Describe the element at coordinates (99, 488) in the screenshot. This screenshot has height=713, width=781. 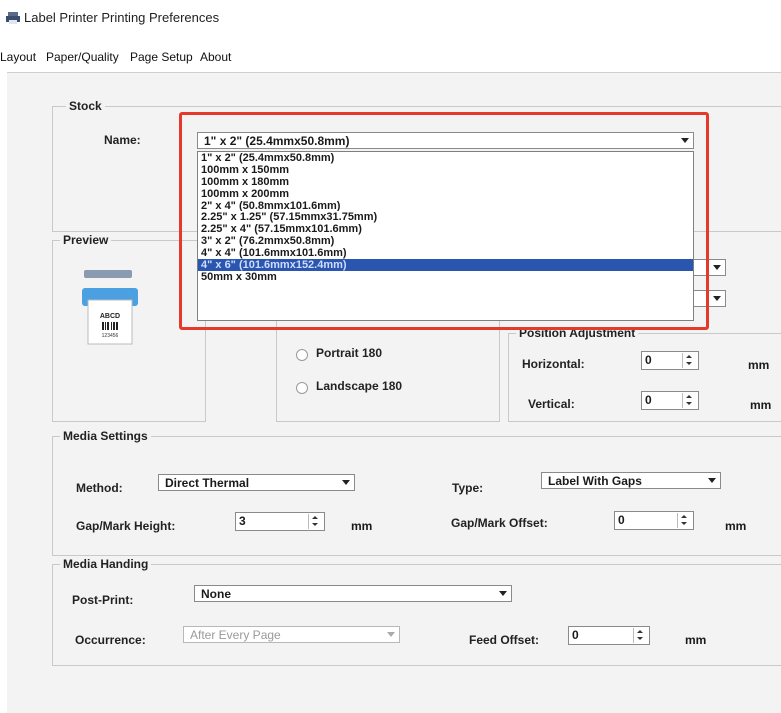
I see `method-label: Method:` at that location.